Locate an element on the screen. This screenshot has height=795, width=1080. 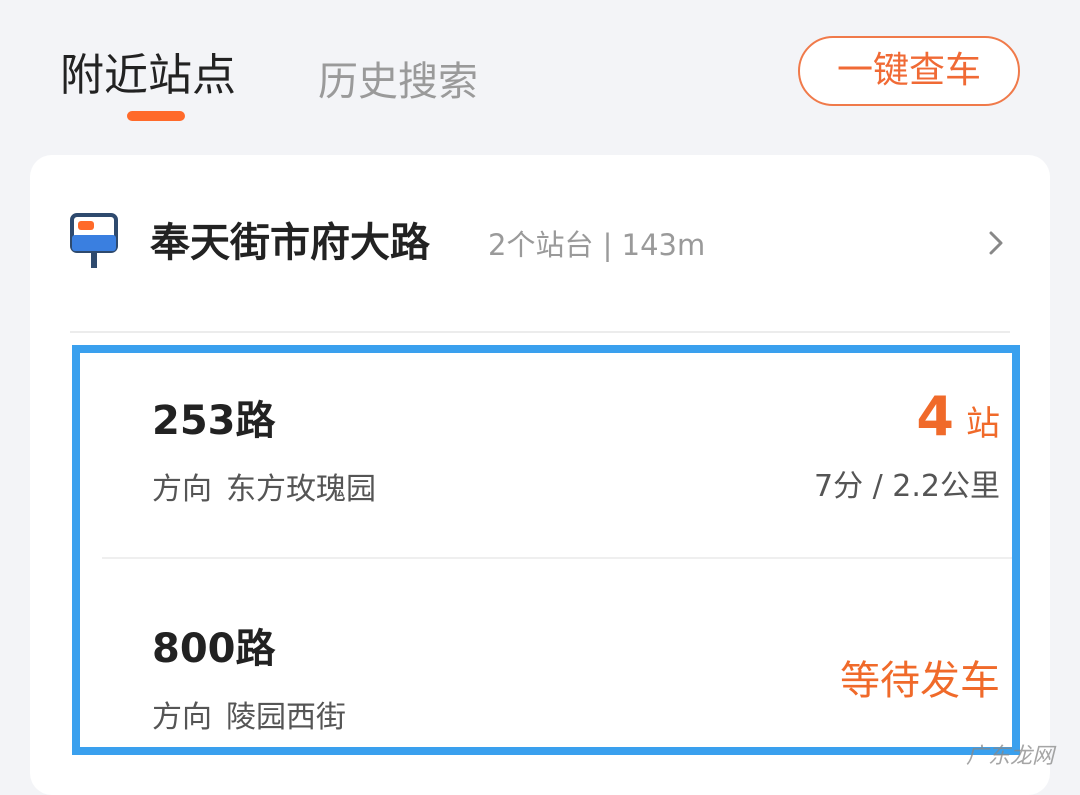
stops-away: 4站 is located at coordinates (958, 423).